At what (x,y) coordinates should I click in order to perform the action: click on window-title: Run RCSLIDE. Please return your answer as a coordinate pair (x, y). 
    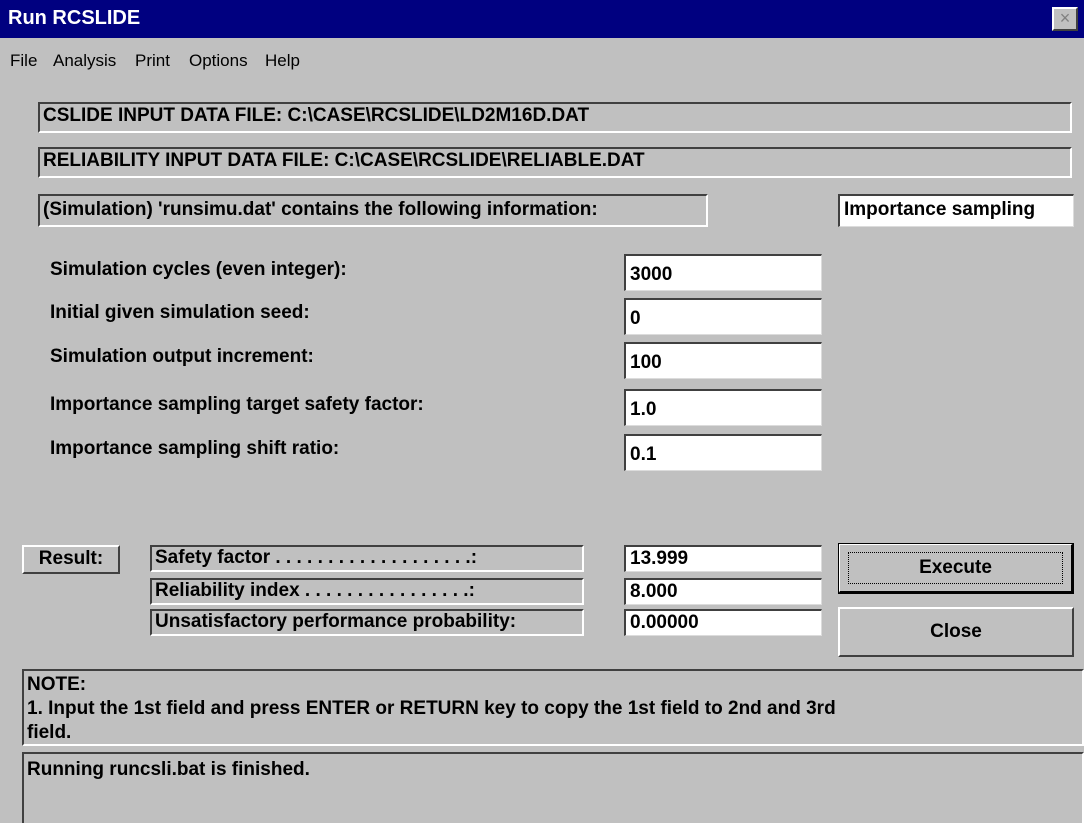
    Looking at the image, I should click on (74, 18).